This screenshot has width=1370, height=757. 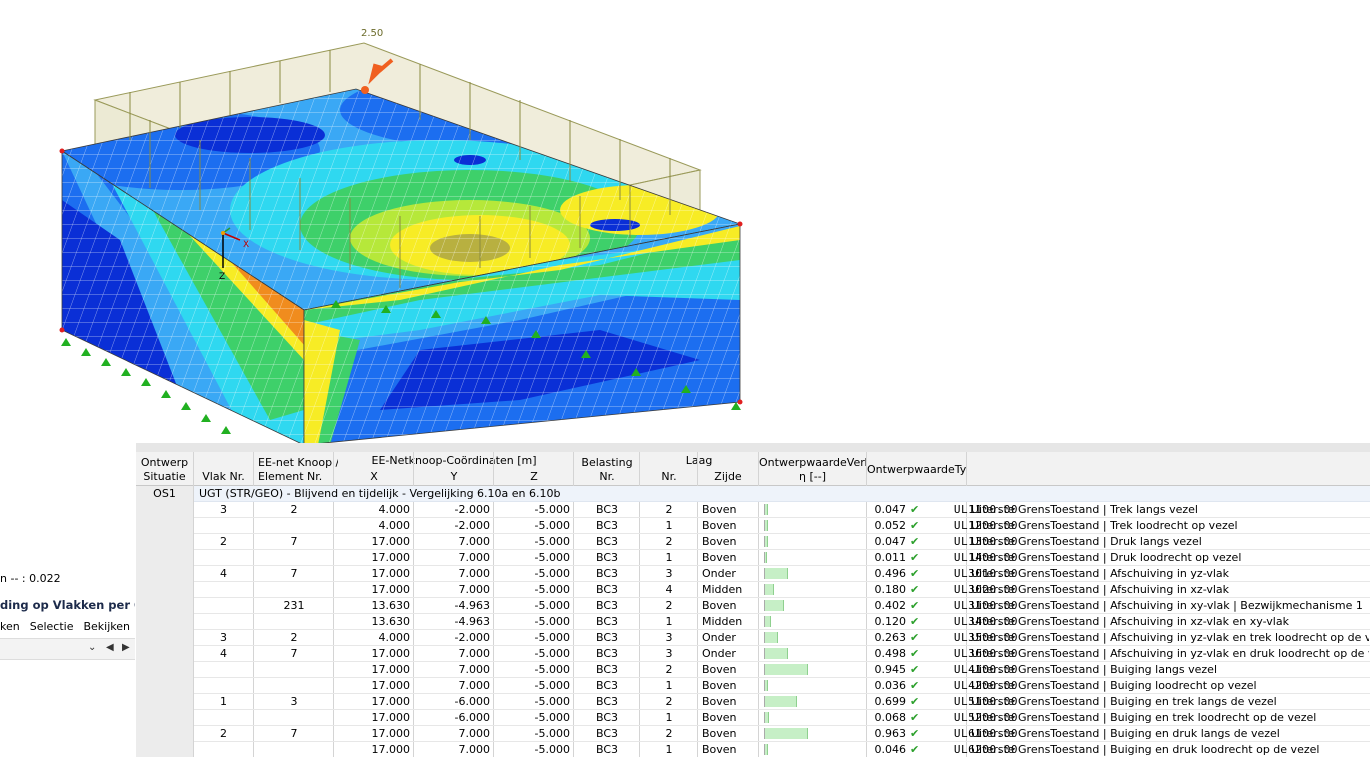 What do you see at coordinates (890, 669) in the screenshot?
I see `cell-eta: 0.945` at bounding box center [890, 669].